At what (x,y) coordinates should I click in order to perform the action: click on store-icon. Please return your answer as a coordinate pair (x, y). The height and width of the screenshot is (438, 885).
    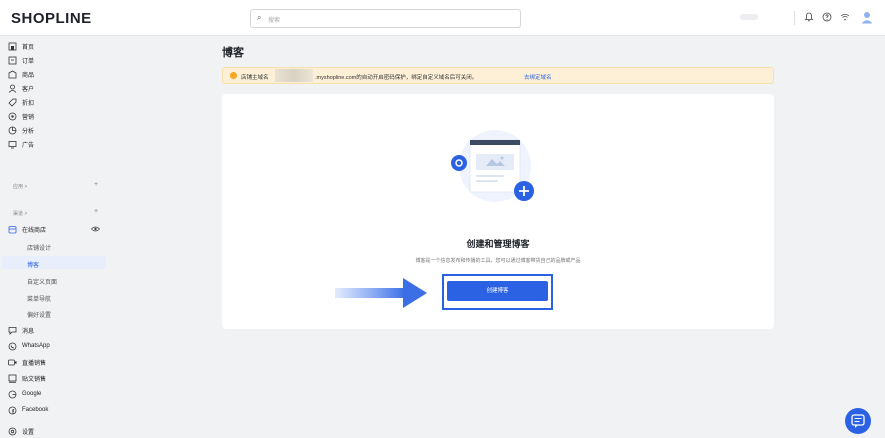
    Looking at the image, I should click on (12, 229).